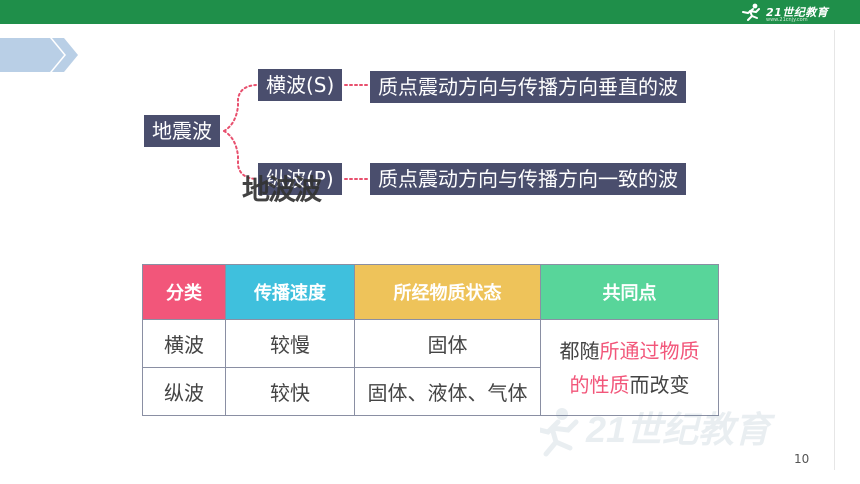 The height and width of the screenshot is (484, 860). I want to click on branch-s-wave-label: 横波(S), so click(300, 85).